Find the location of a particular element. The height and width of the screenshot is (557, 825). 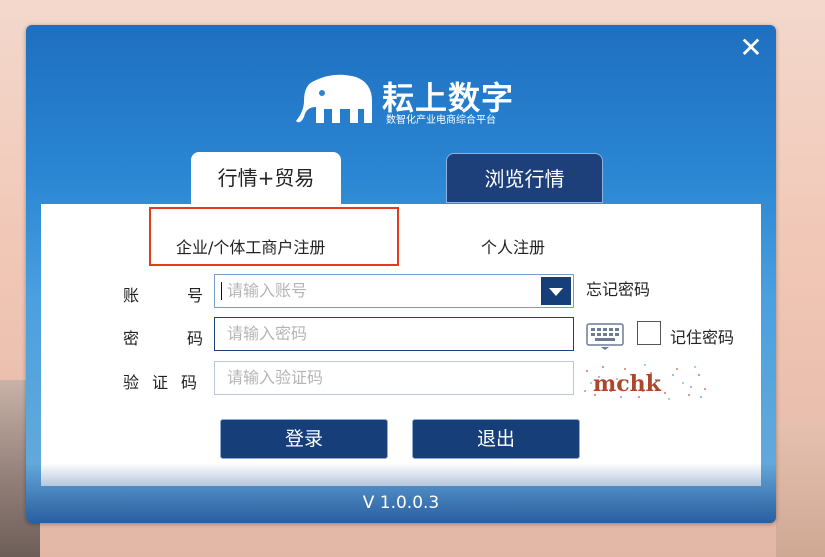

brand-subtitle: 数智化产业电商综合平台 is located at coordinates (441, 120).